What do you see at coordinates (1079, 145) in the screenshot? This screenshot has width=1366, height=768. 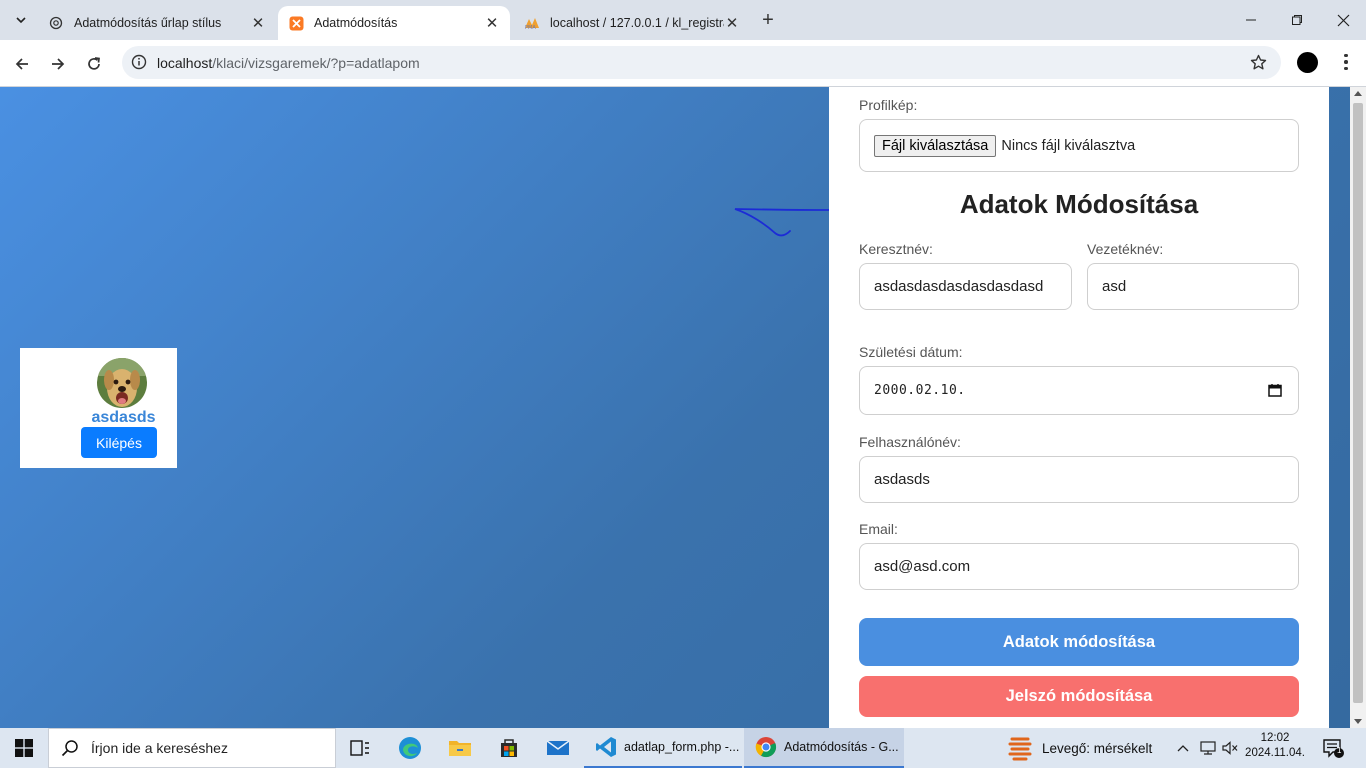 I see `profile-picture-input: Fájl kiválasztása Nincs fájl kiválasztva` at bounding box center [1079, 145].